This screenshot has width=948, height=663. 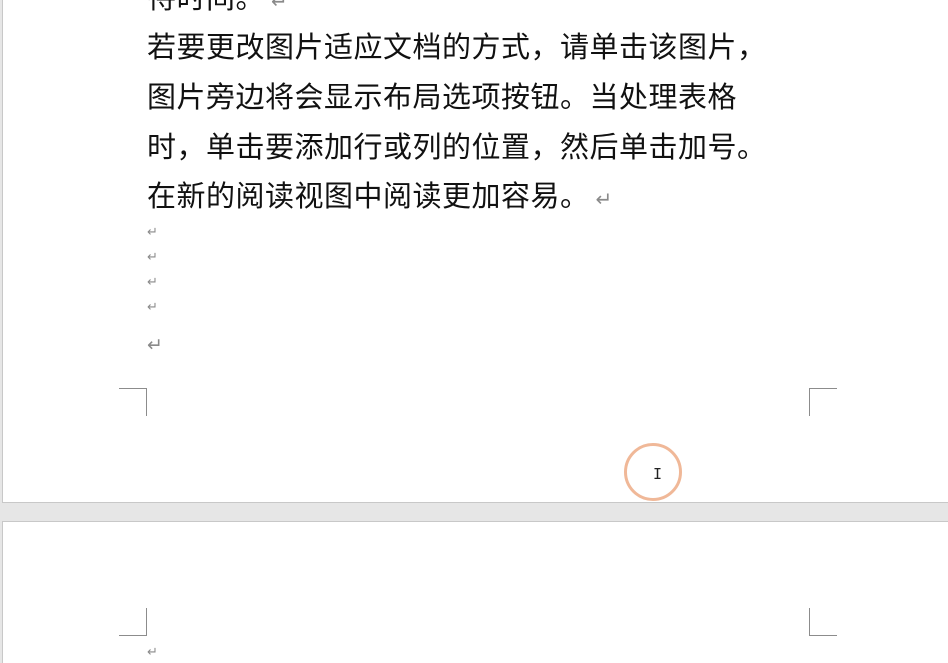 What do you see at coordinates (368, 196) in the screenshot?
I see `line-text: 在新的阅读视图中阅读更加容易。` at bounding box center [368, 196].